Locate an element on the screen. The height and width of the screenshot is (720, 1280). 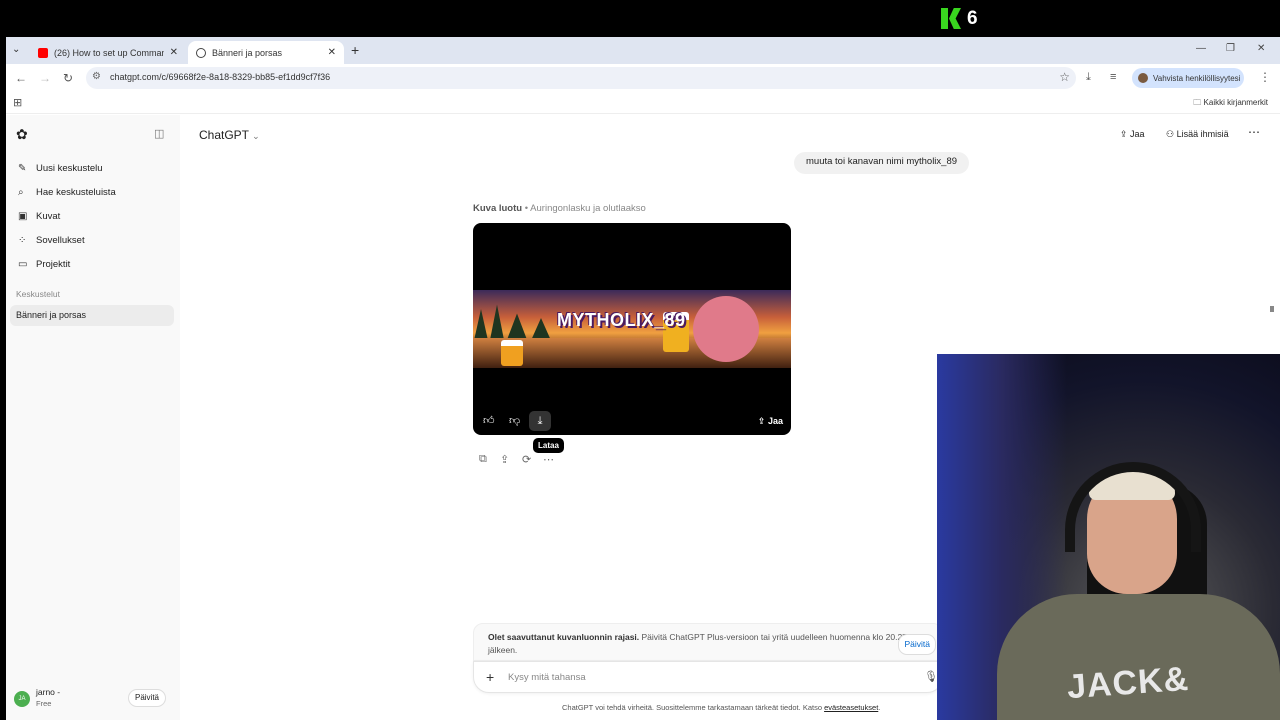
apps-grid-icon: ⊞ is located at coordinates (17, 102).